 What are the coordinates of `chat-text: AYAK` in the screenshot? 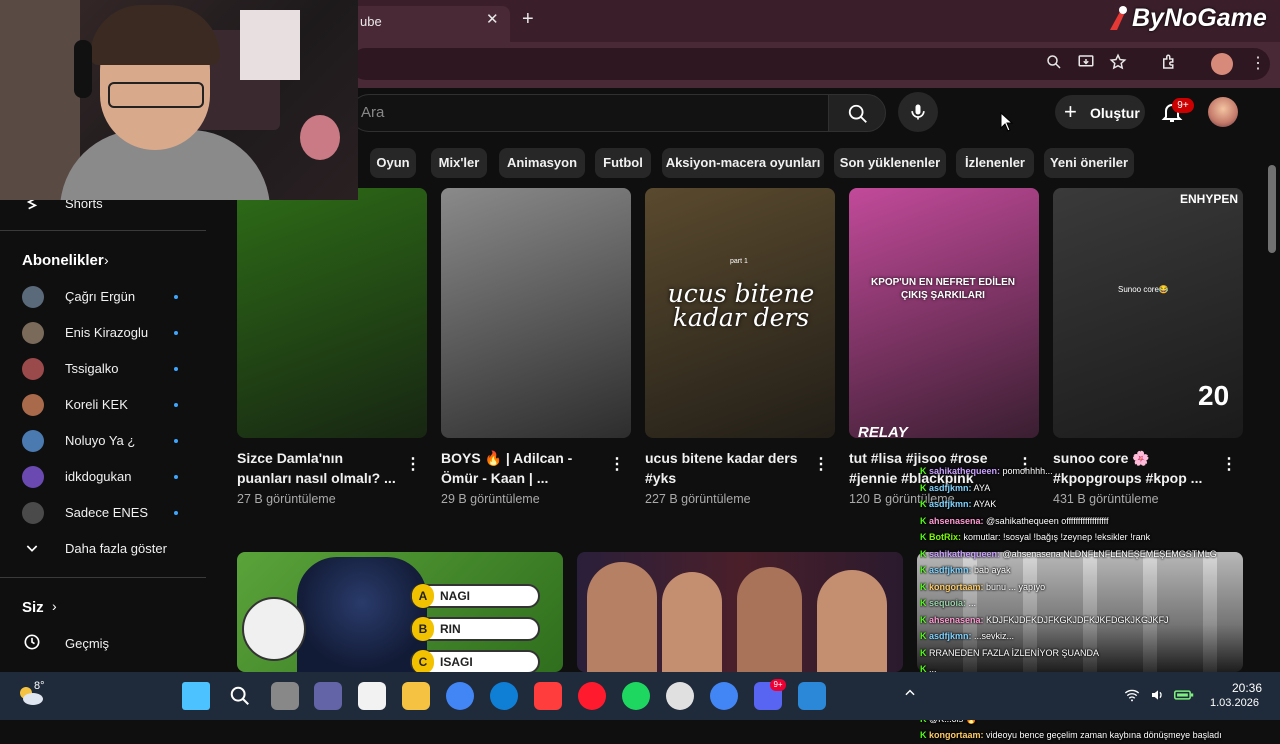 It's located at (985, 504).